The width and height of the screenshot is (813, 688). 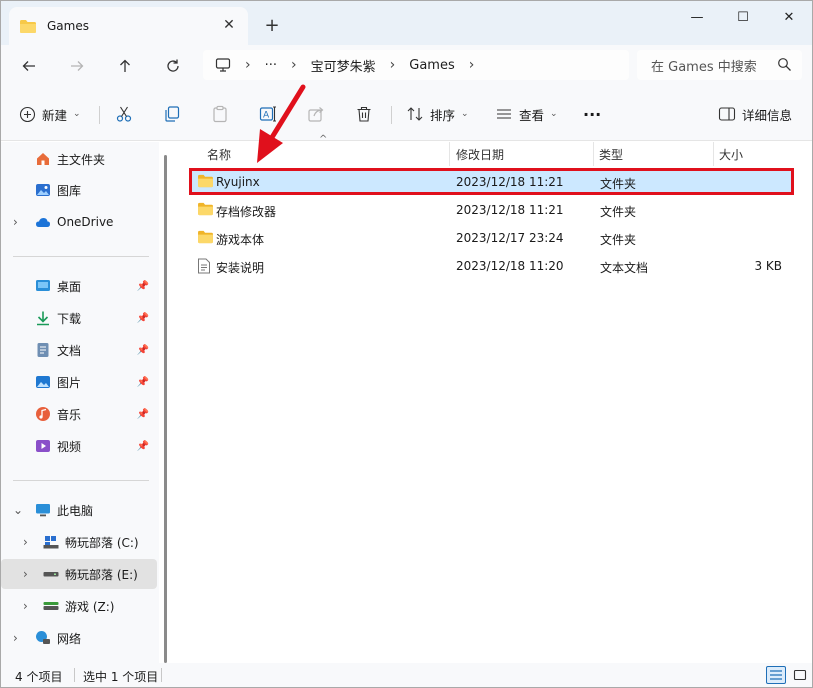 I want to click on sort-ascending-icon: ^, so click(x=323, y=139).